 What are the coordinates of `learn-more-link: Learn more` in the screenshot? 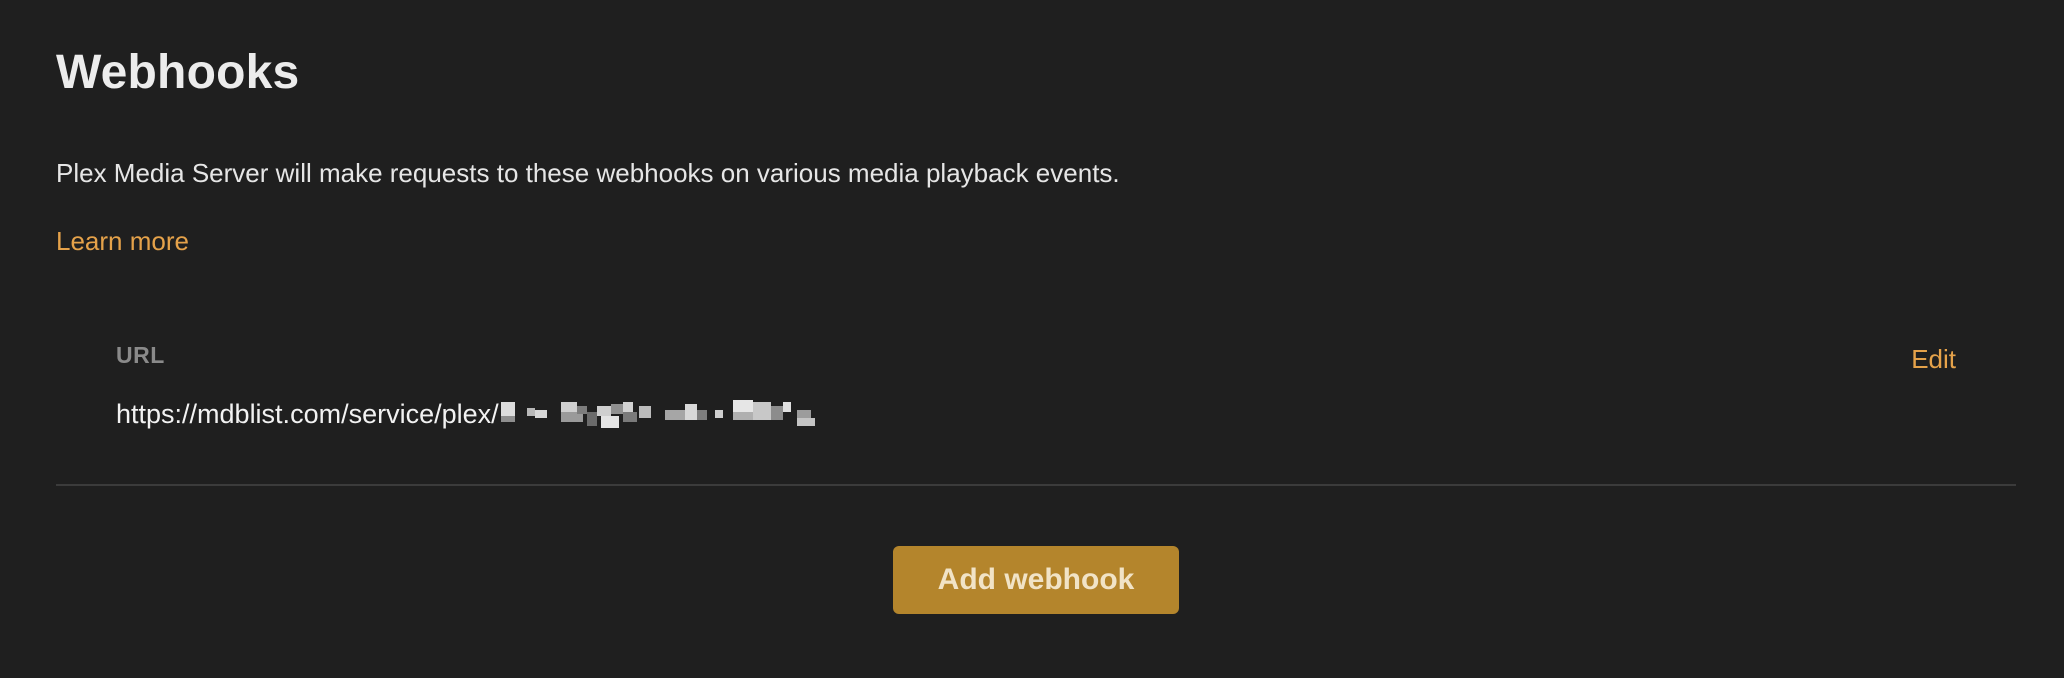 It's located at (122, 241).